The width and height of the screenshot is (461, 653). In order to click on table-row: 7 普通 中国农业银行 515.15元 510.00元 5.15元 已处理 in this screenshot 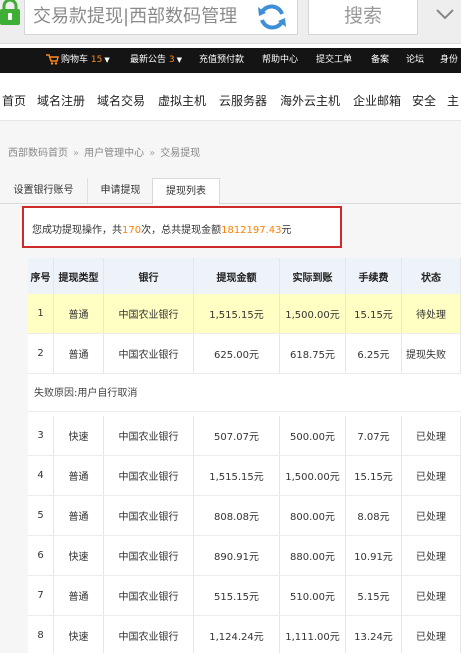, I will do `click(244, 596)`.